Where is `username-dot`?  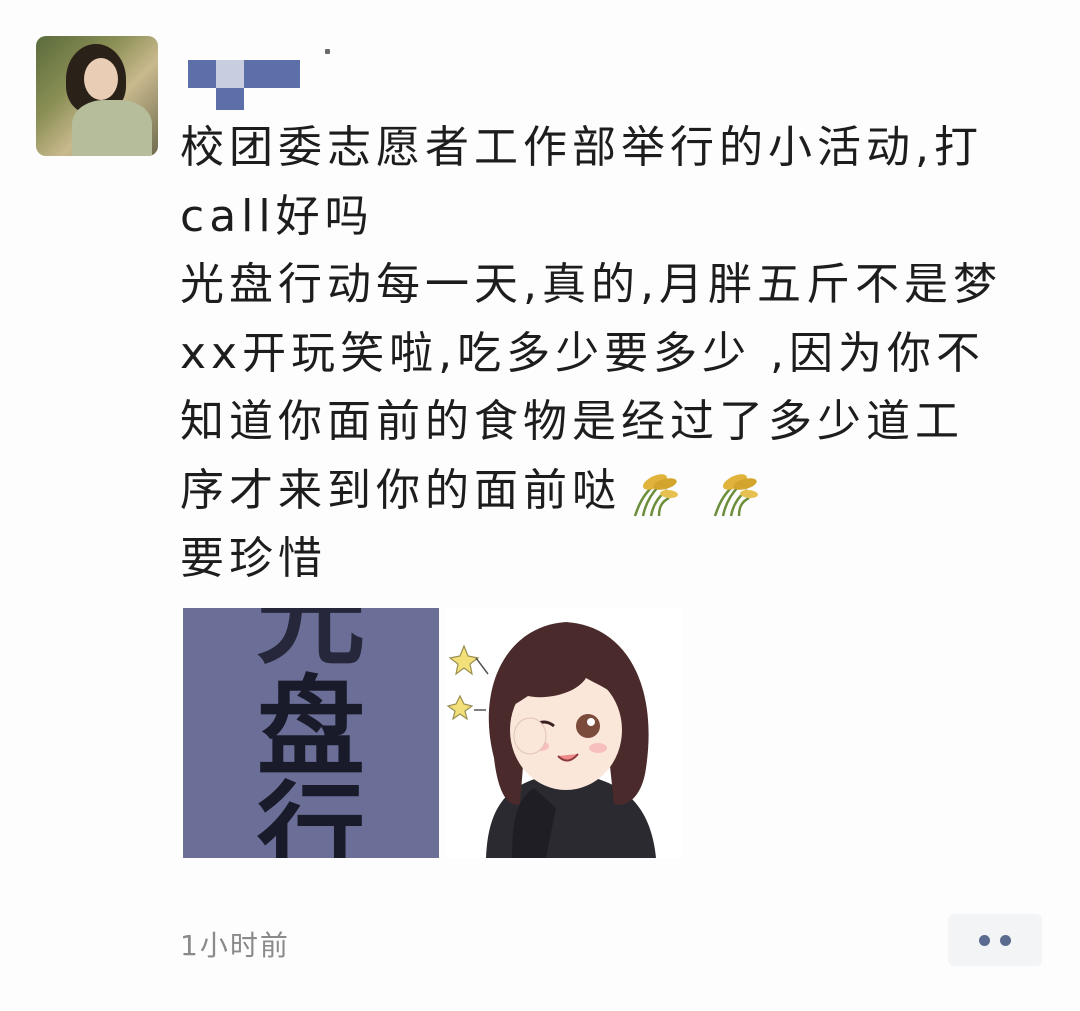 username-dot is located at coordinates (327, 51).